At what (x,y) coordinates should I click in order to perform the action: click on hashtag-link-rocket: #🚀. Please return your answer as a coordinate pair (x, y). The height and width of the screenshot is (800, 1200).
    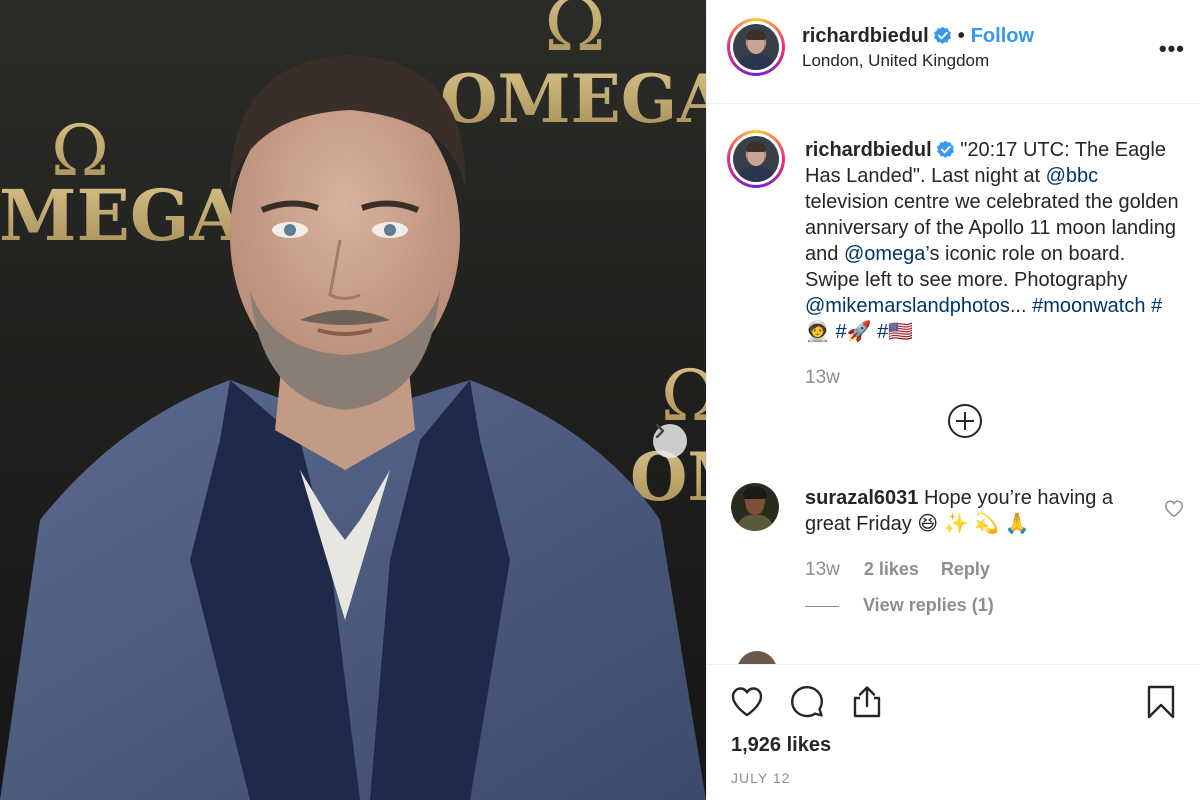
    Looking at the image, I should click on (853, 332).